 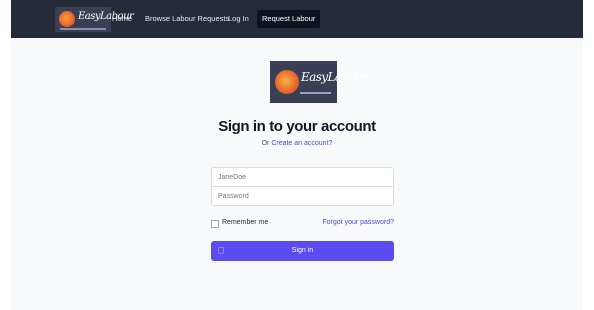 I want to click on hero-logo-text: EasyLabour, so click(x=334, y=77).